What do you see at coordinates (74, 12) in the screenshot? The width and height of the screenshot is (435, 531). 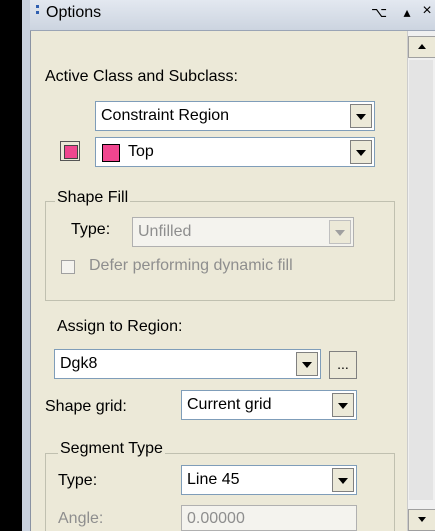 I see `window-title: Options` at bounding box center [74, 12].